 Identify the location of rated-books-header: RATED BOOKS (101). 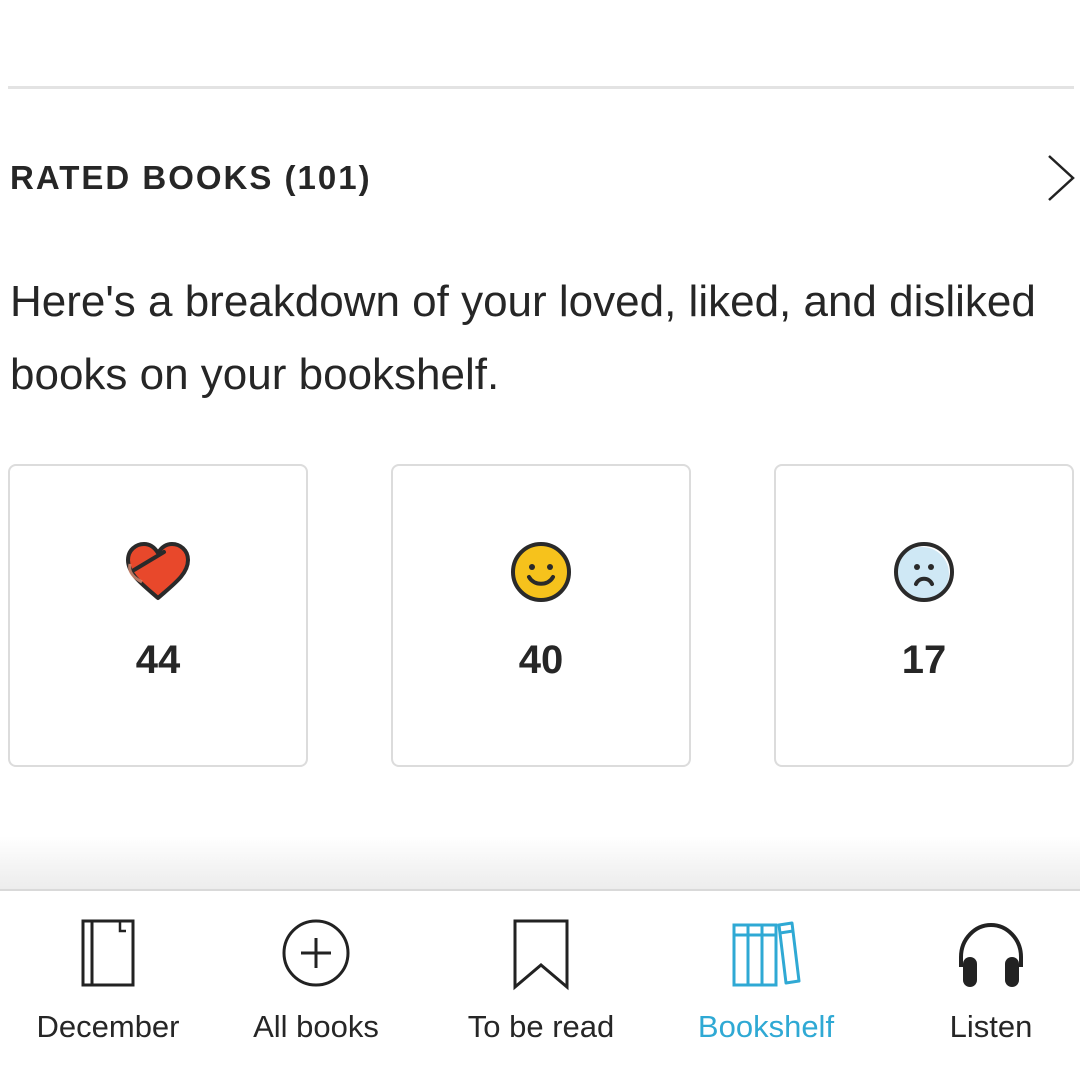
(543, 178).